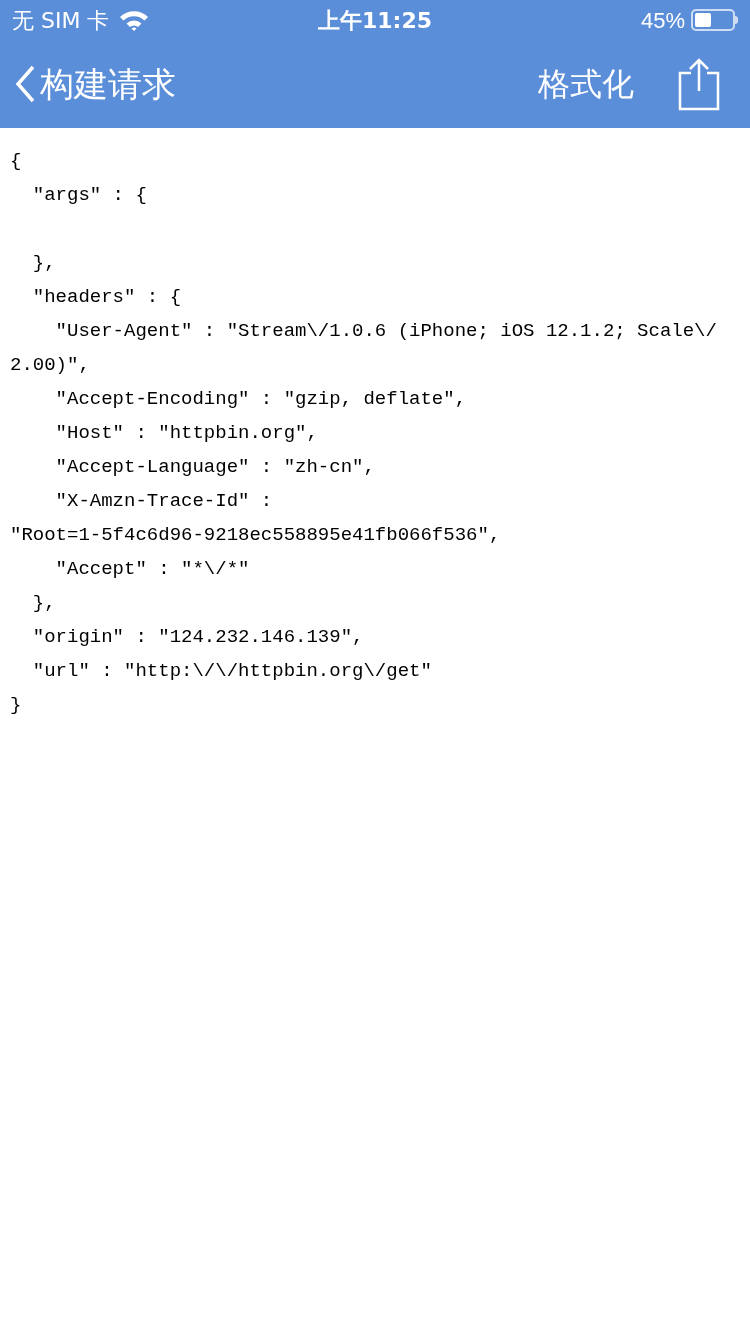  What do you see at coordinates (699, 84) in the screenshot?
I see `share-icon` at bounding box center [699, 84].